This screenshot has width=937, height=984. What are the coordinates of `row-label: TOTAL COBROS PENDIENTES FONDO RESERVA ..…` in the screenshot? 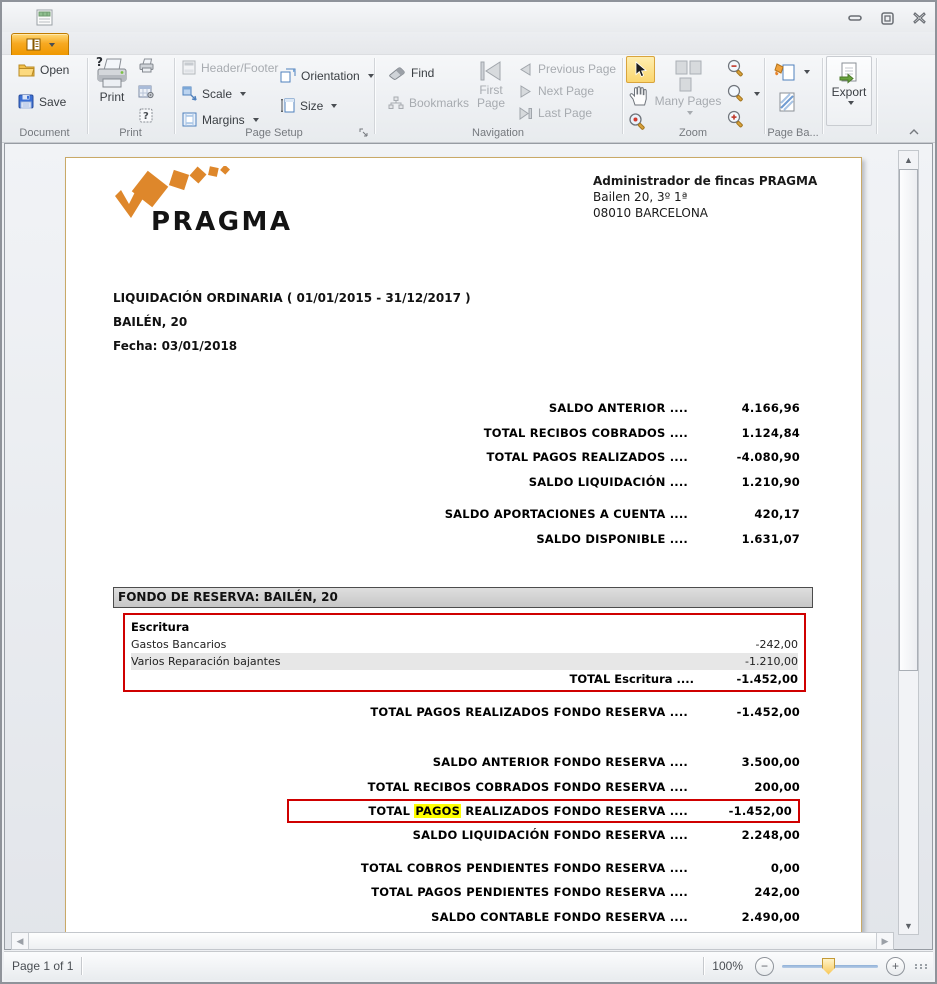 It's located at (524, 867).